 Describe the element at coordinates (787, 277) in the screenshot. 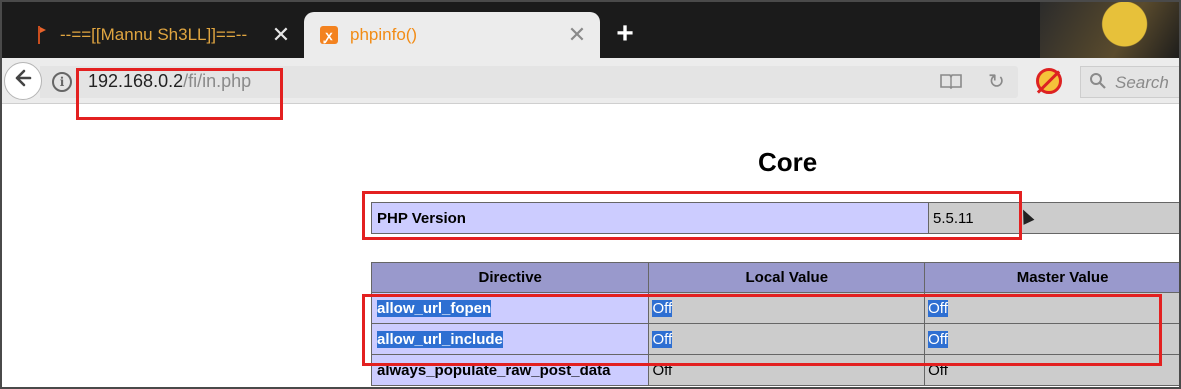

I see `column-header: Local Value` at that location.